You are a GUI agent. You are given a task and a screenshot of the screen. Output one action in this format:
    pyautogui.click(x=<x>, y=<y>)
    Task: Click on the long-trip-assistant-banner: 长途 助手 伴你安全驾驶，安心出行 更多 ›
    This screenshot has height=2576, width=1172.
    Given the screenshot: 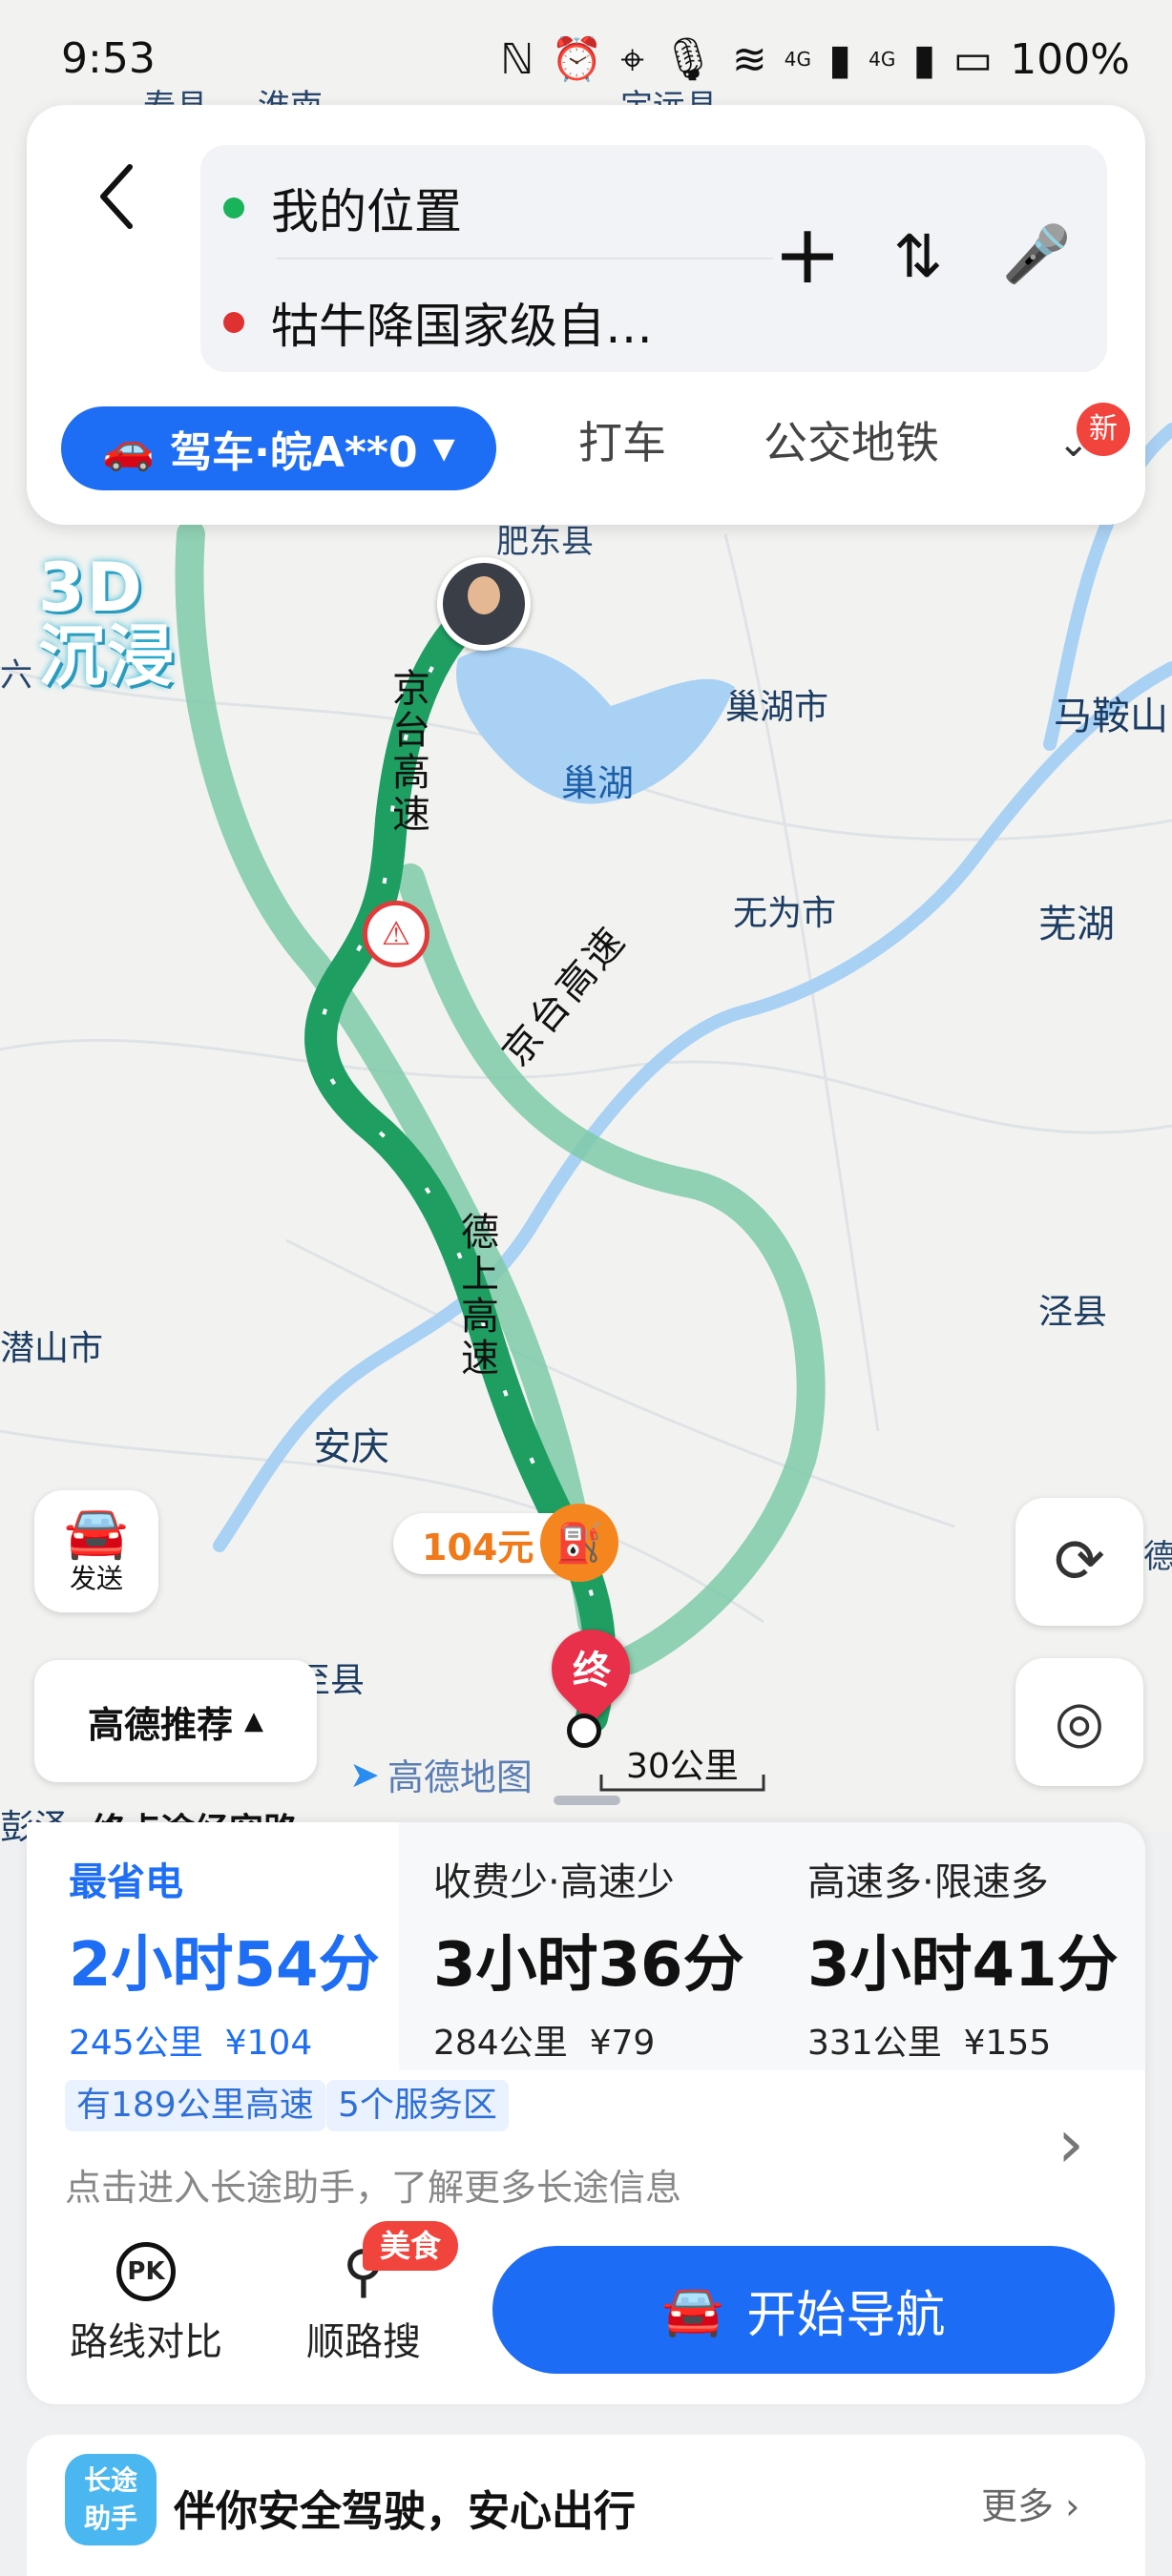 What is the action you would take?
    pyautogui.click(x=586, y=2505)
    